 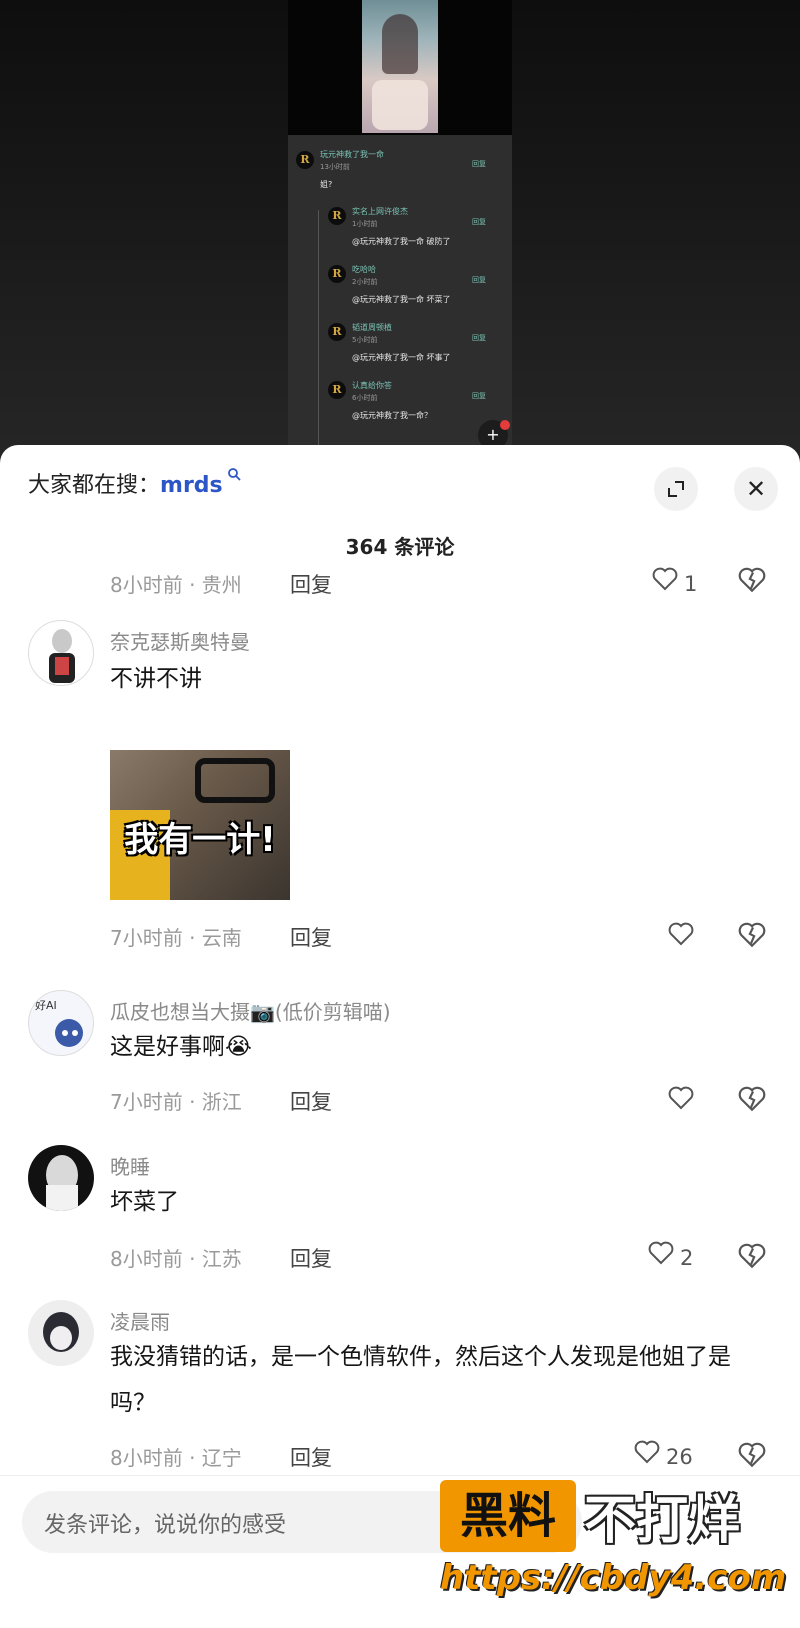 I want to click on embedded-text: @玩元神救了我一命 破防了, so click(x=401, y=241).